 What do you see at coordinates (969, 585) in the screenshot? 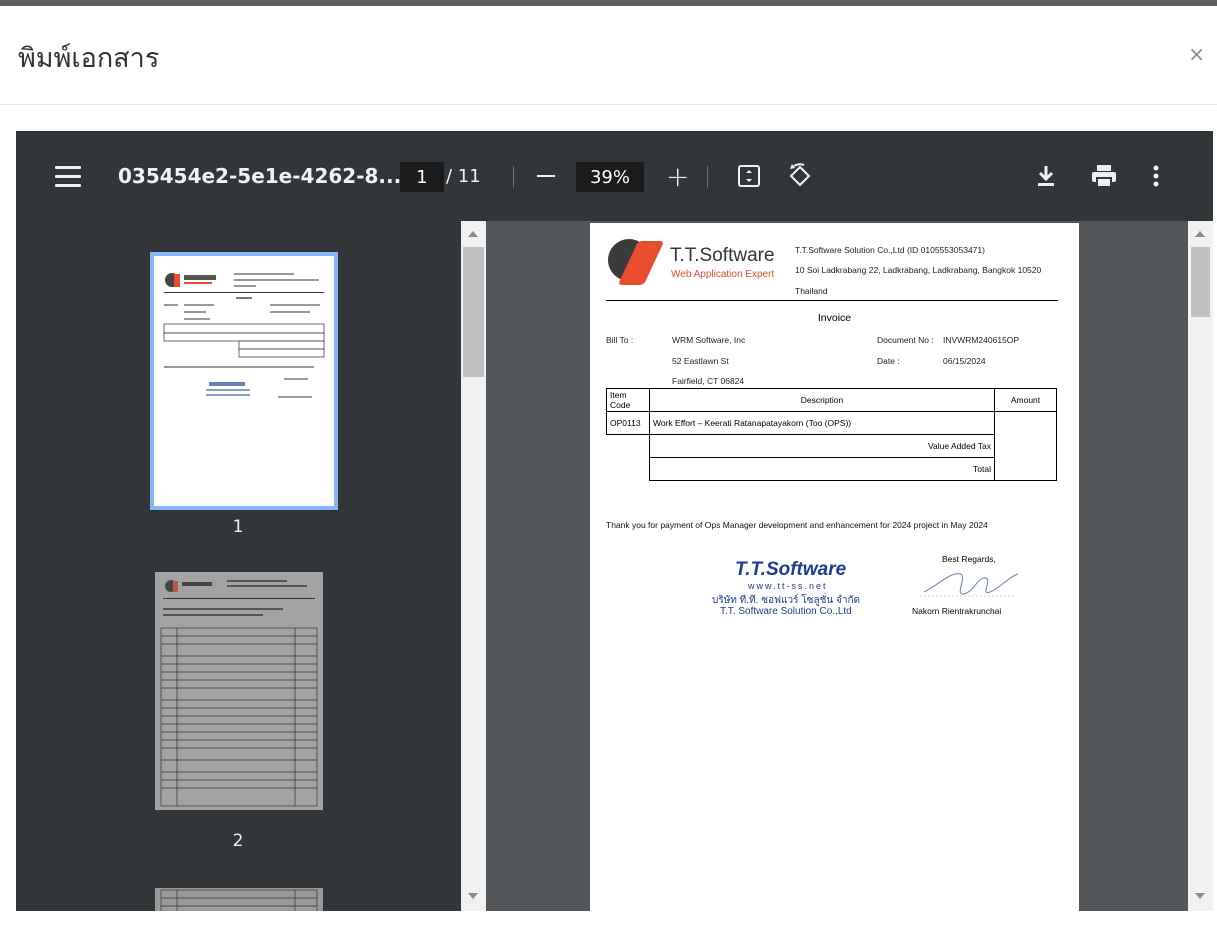
I see `signature` at bounding box center [969, 585].